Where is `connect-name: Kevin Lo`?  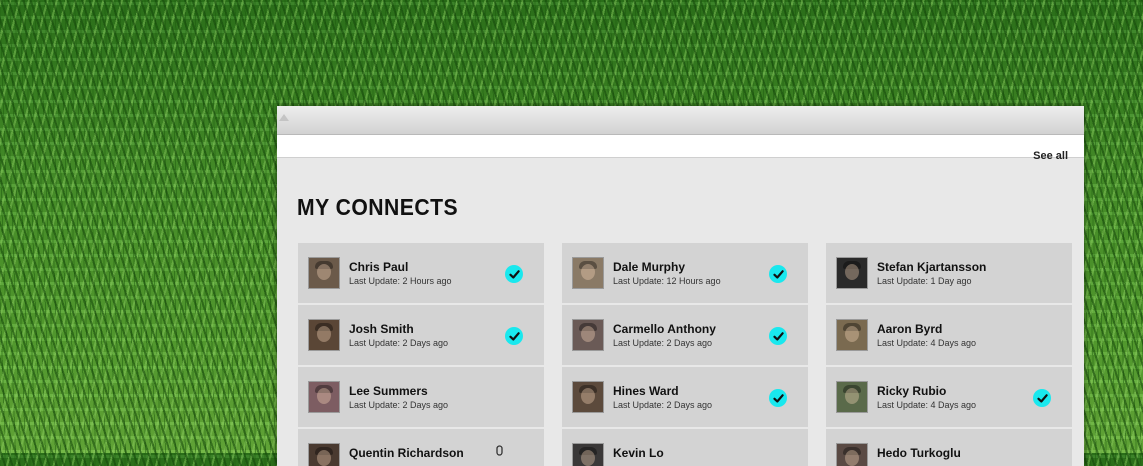 connect-name: Kevin Lo is located at coordinates (638, 453).